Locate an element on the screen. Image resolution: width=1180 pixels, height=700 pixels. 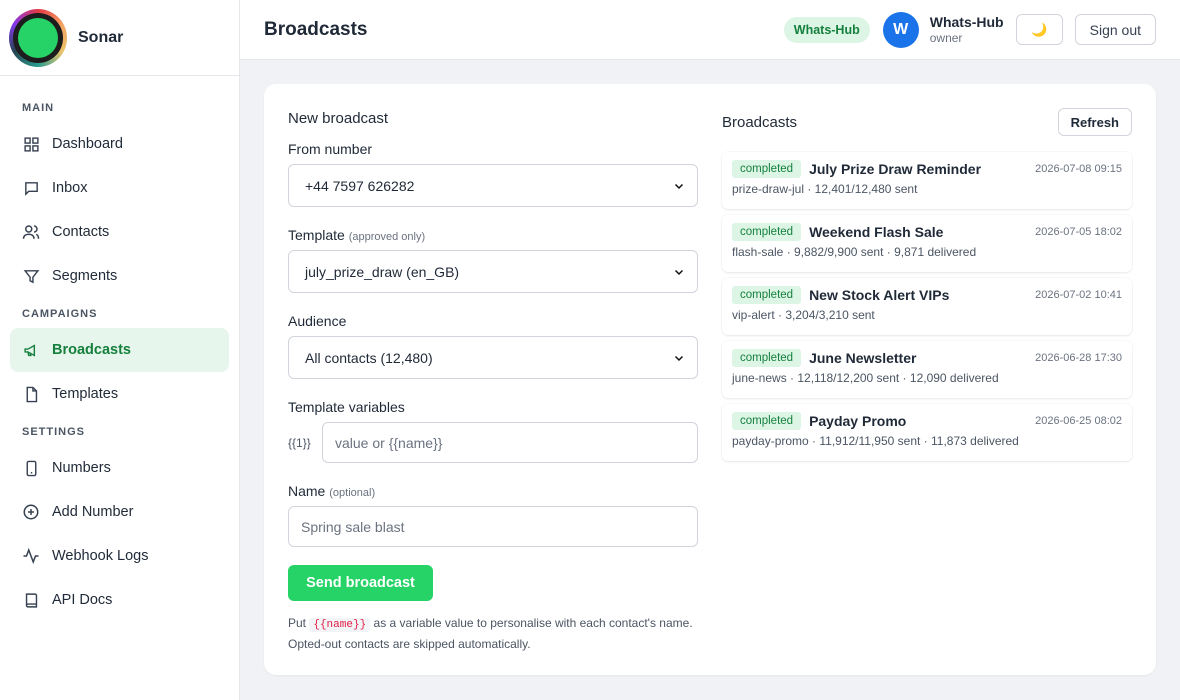
phone-icon is located at coordinates (31, 468).